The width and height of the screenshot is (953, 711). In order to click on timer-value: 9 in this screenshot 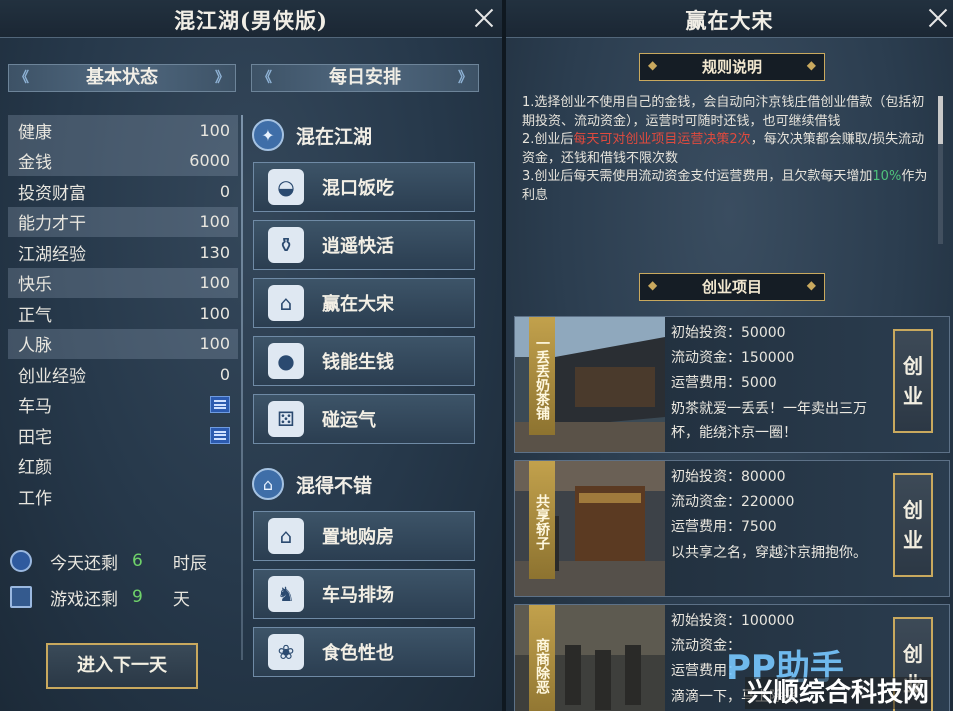, I will do `click(137, 597)`.